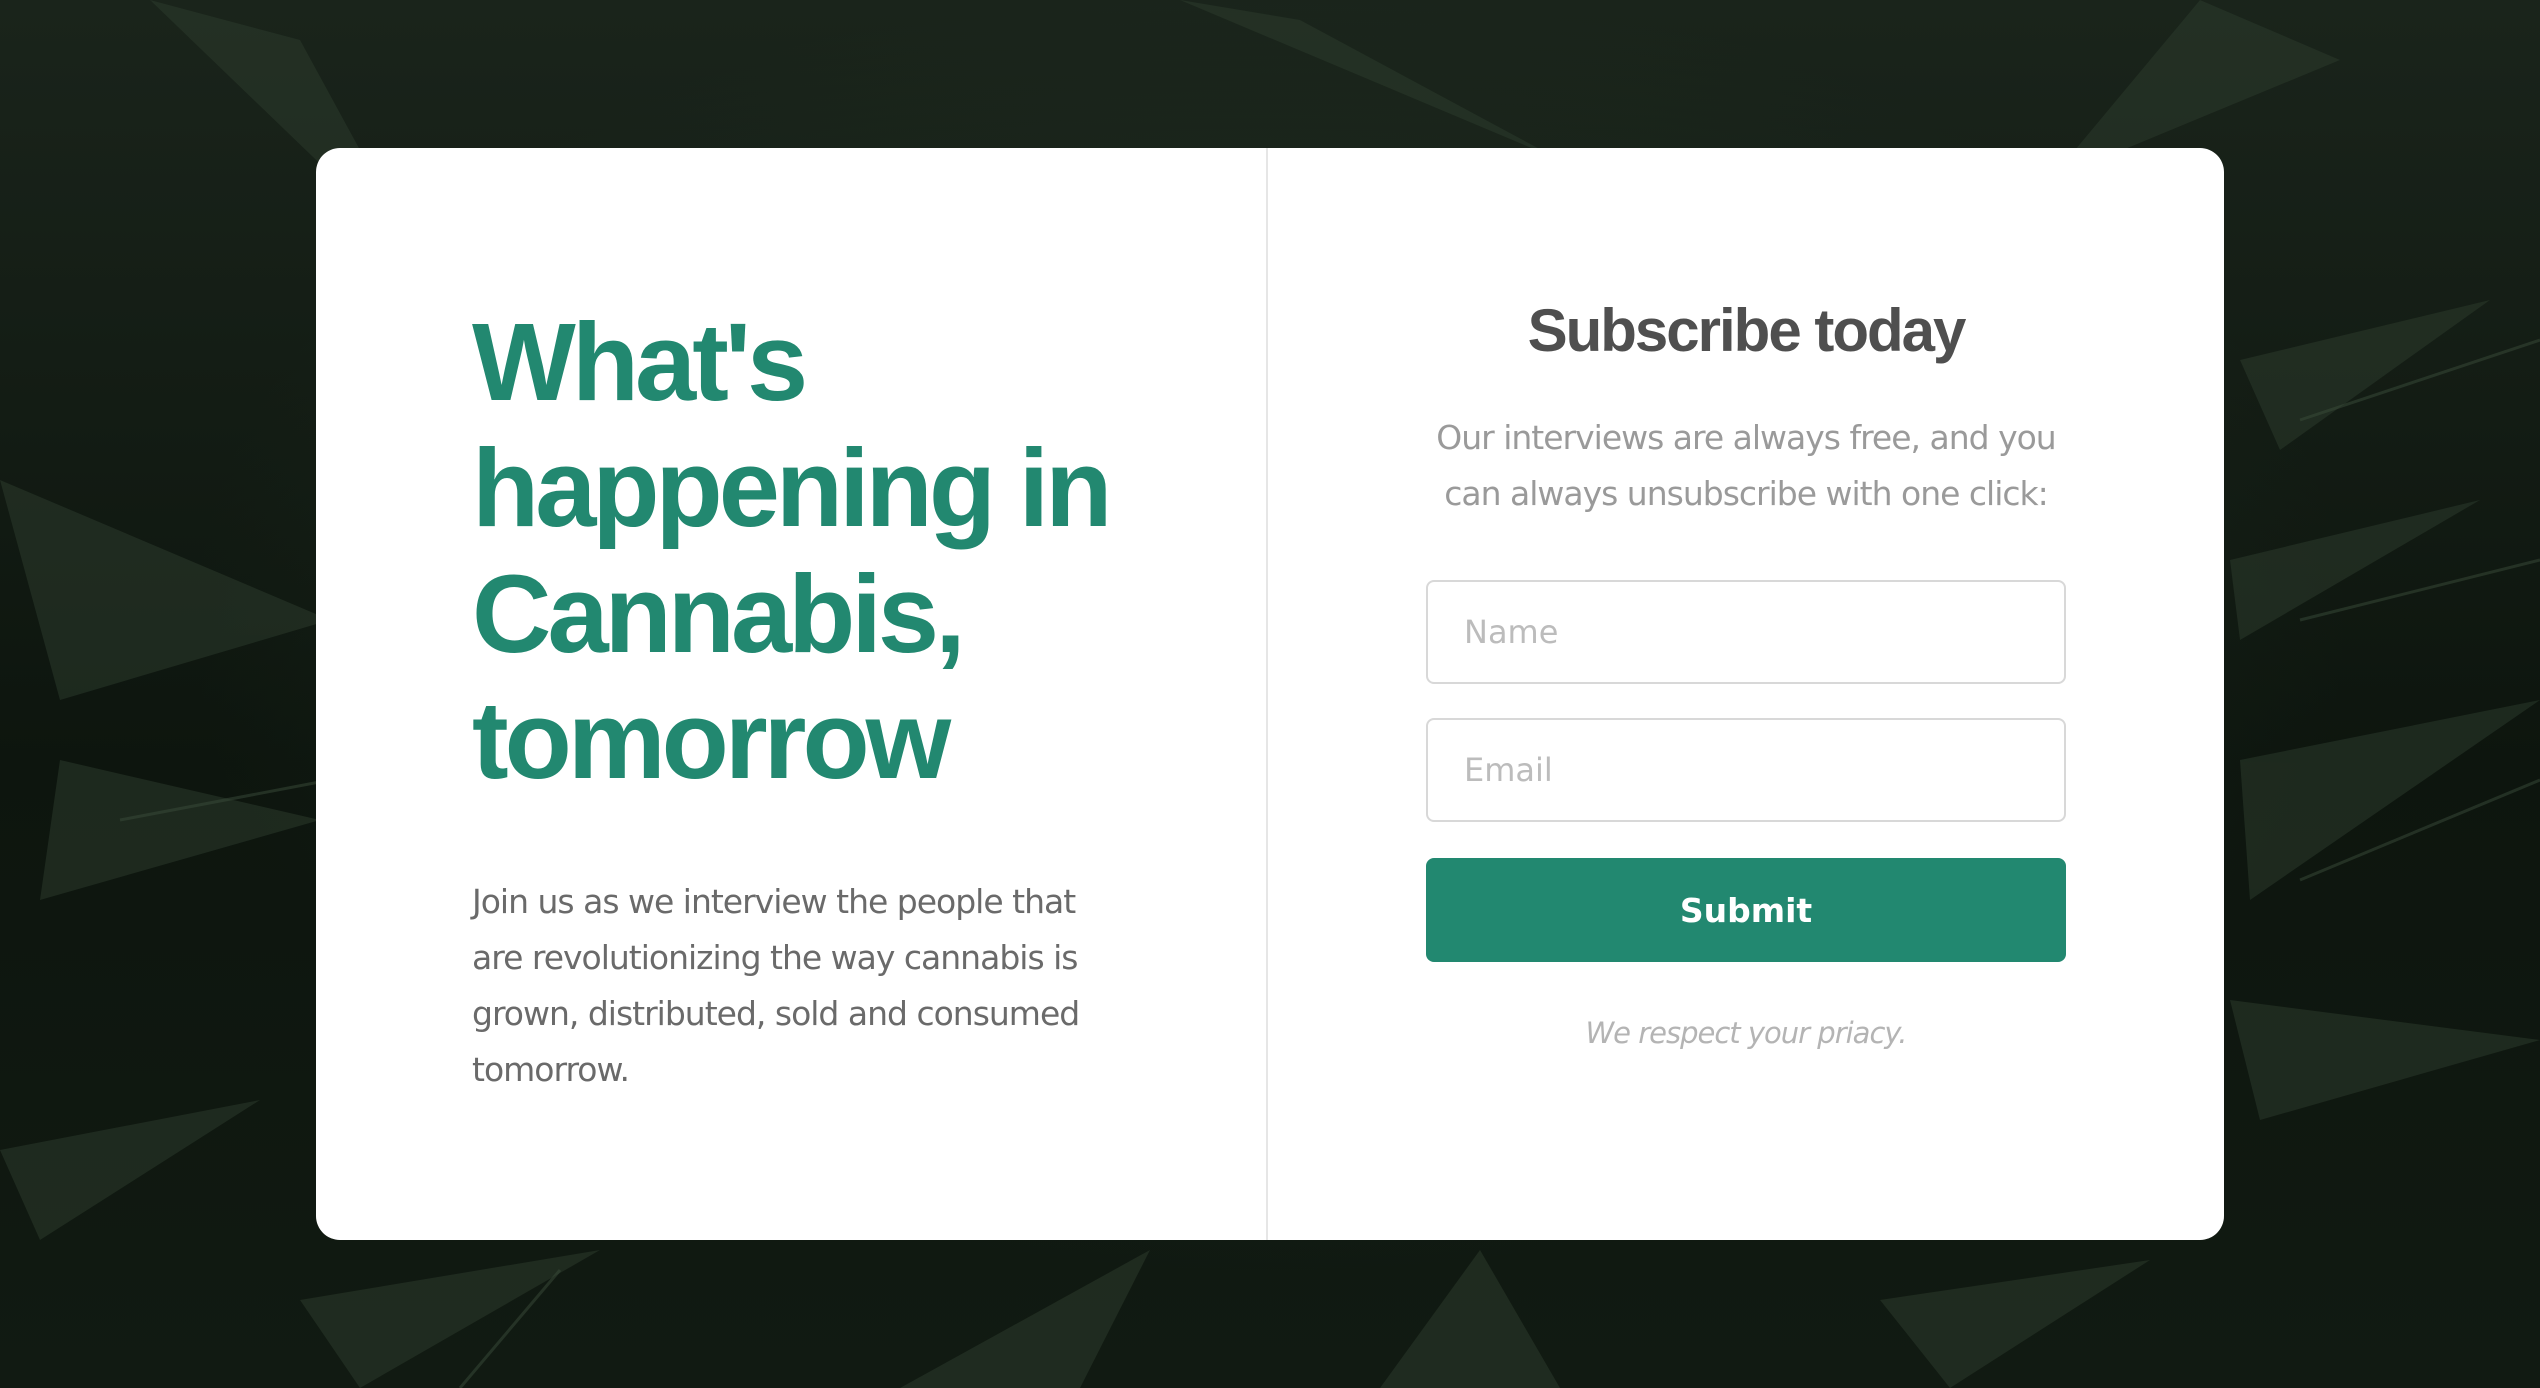 The width and height of the screenshot is (2540, 1388). I want to click on subscribe-title: Subscribe today, so click(1747, 330).